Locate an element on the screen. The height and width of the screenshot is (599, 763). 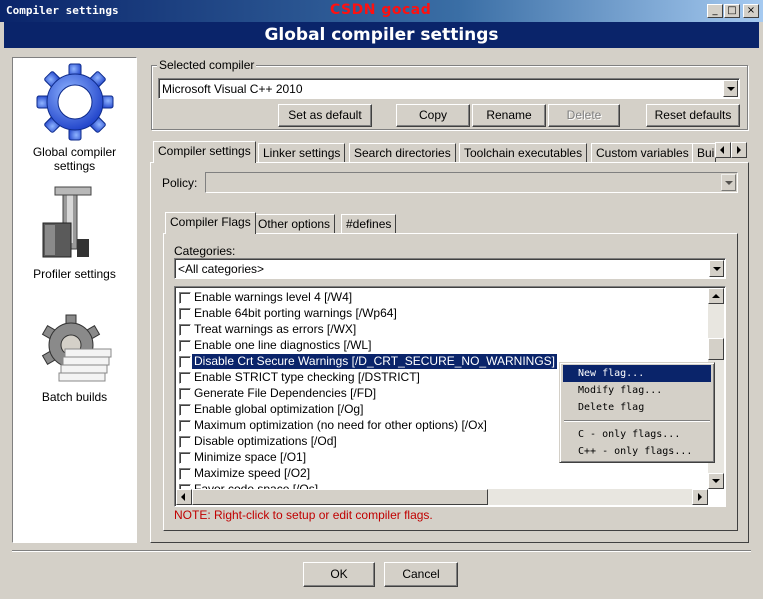
gear-stack-icon is located at coordinates (76, 348).